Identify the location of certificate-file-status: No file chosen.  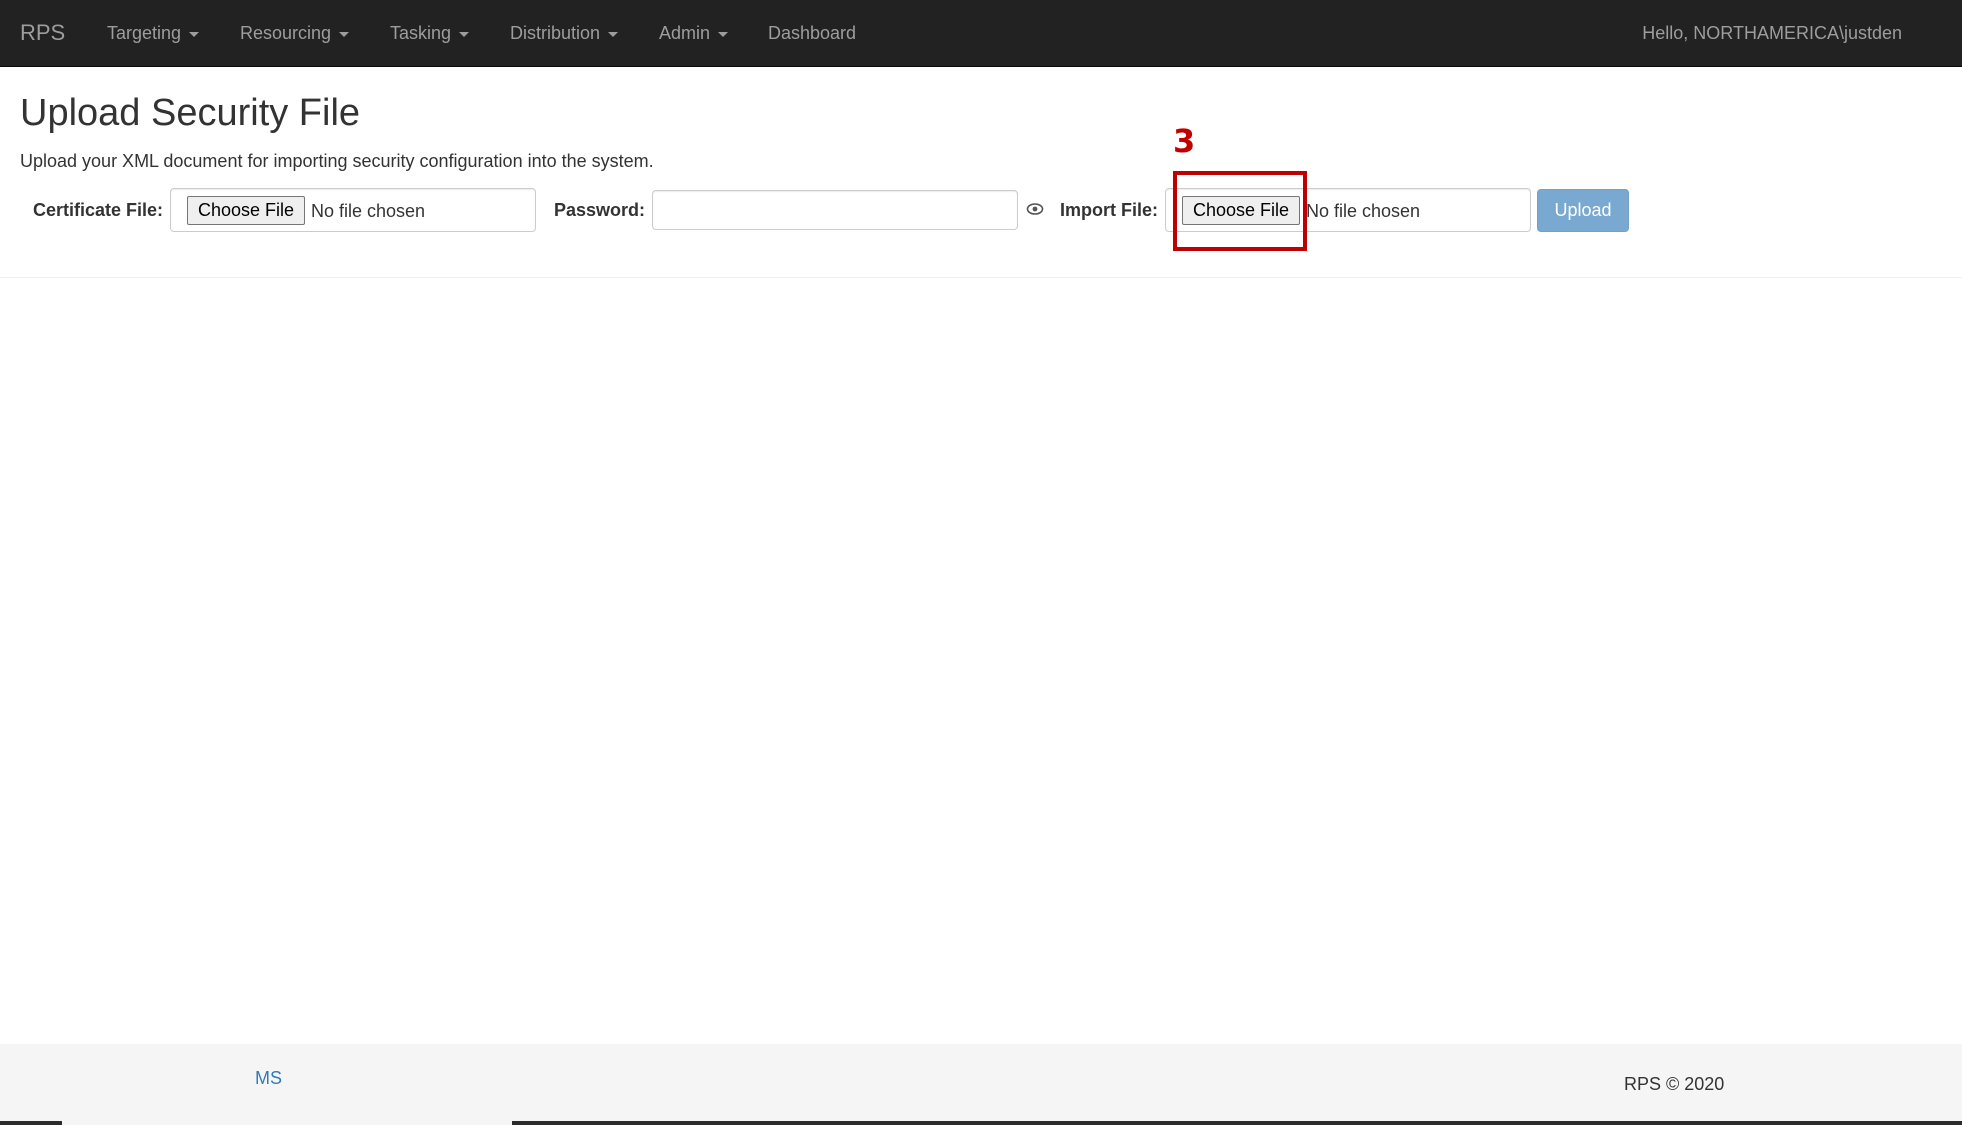
(368, 211).